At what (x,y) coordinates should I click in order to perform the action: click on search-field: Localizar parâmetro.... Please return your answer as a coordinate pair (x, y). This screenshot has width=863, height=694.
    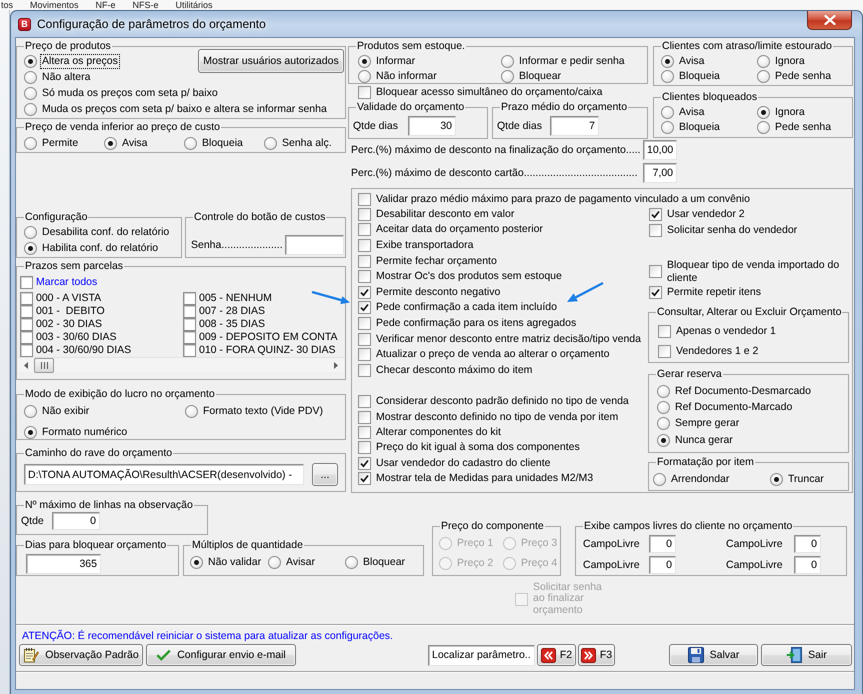
    Looking at the image, I should click on (481, 655).